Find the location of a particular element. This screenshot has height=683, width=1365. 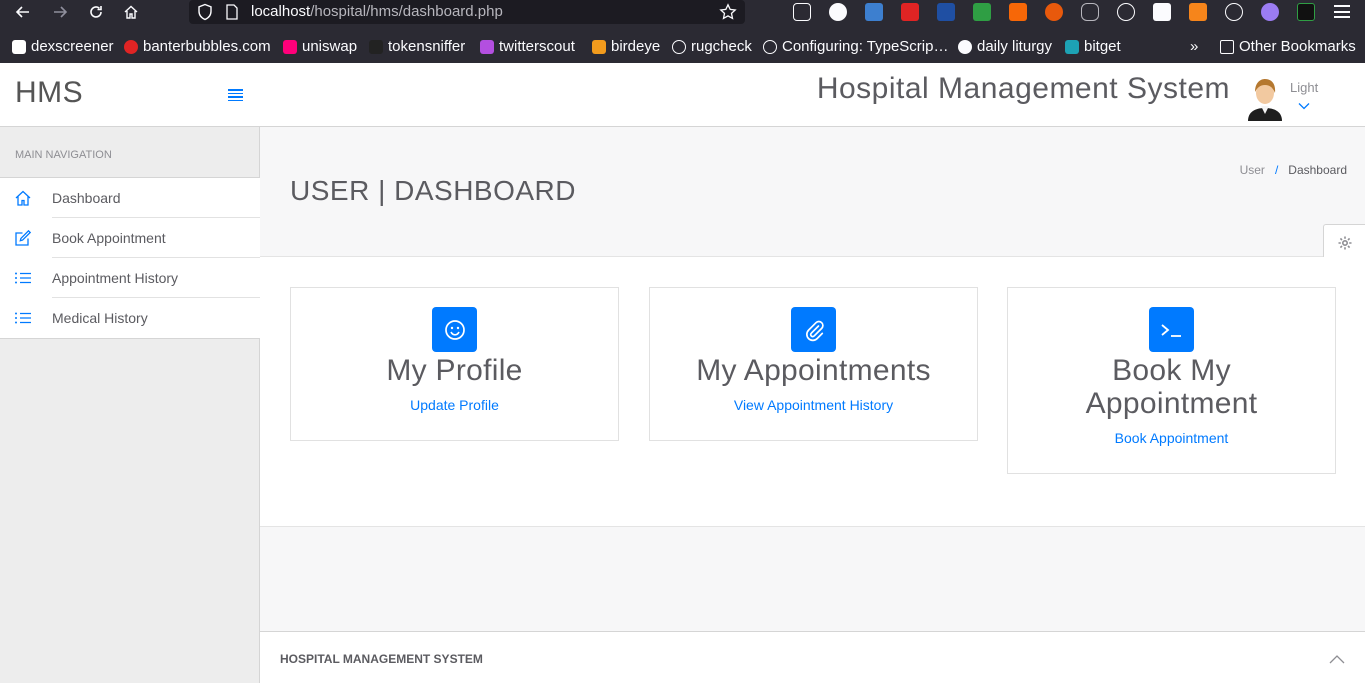

browser-nav-row: localhost/hospital/hms/dashboard.php is located at coordinates (682, 12).